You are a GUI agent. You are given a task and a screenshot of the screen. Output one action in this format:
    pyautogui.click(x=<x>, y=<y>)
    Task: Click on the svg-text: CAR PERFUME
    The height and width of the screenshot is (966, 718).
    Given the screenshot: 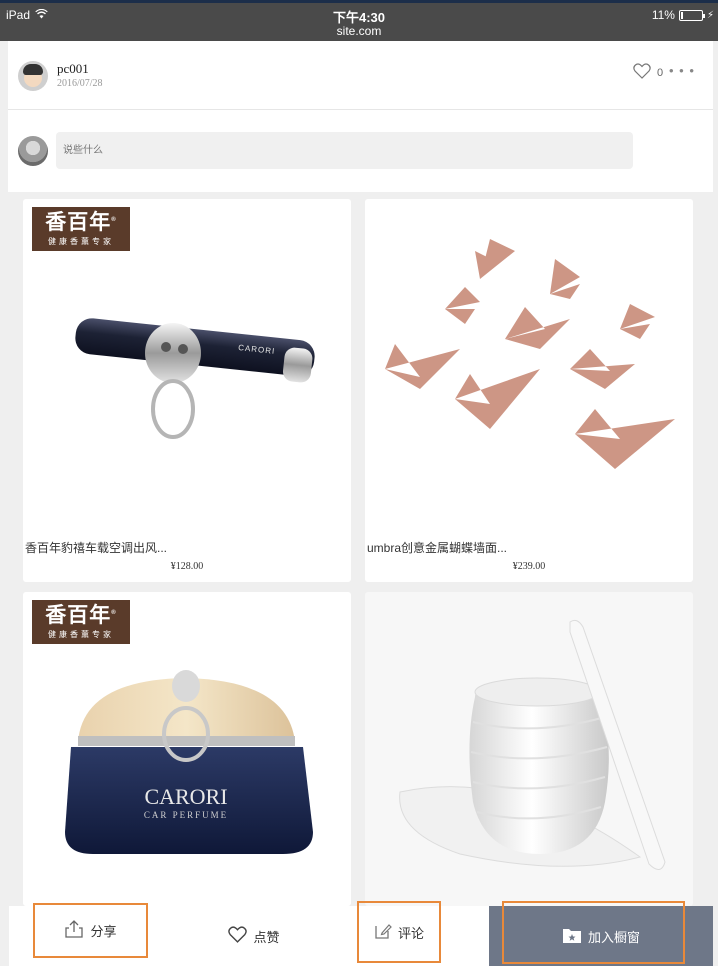 What is the action you would take?
    pyautogui.click(x=186, y=815)
    